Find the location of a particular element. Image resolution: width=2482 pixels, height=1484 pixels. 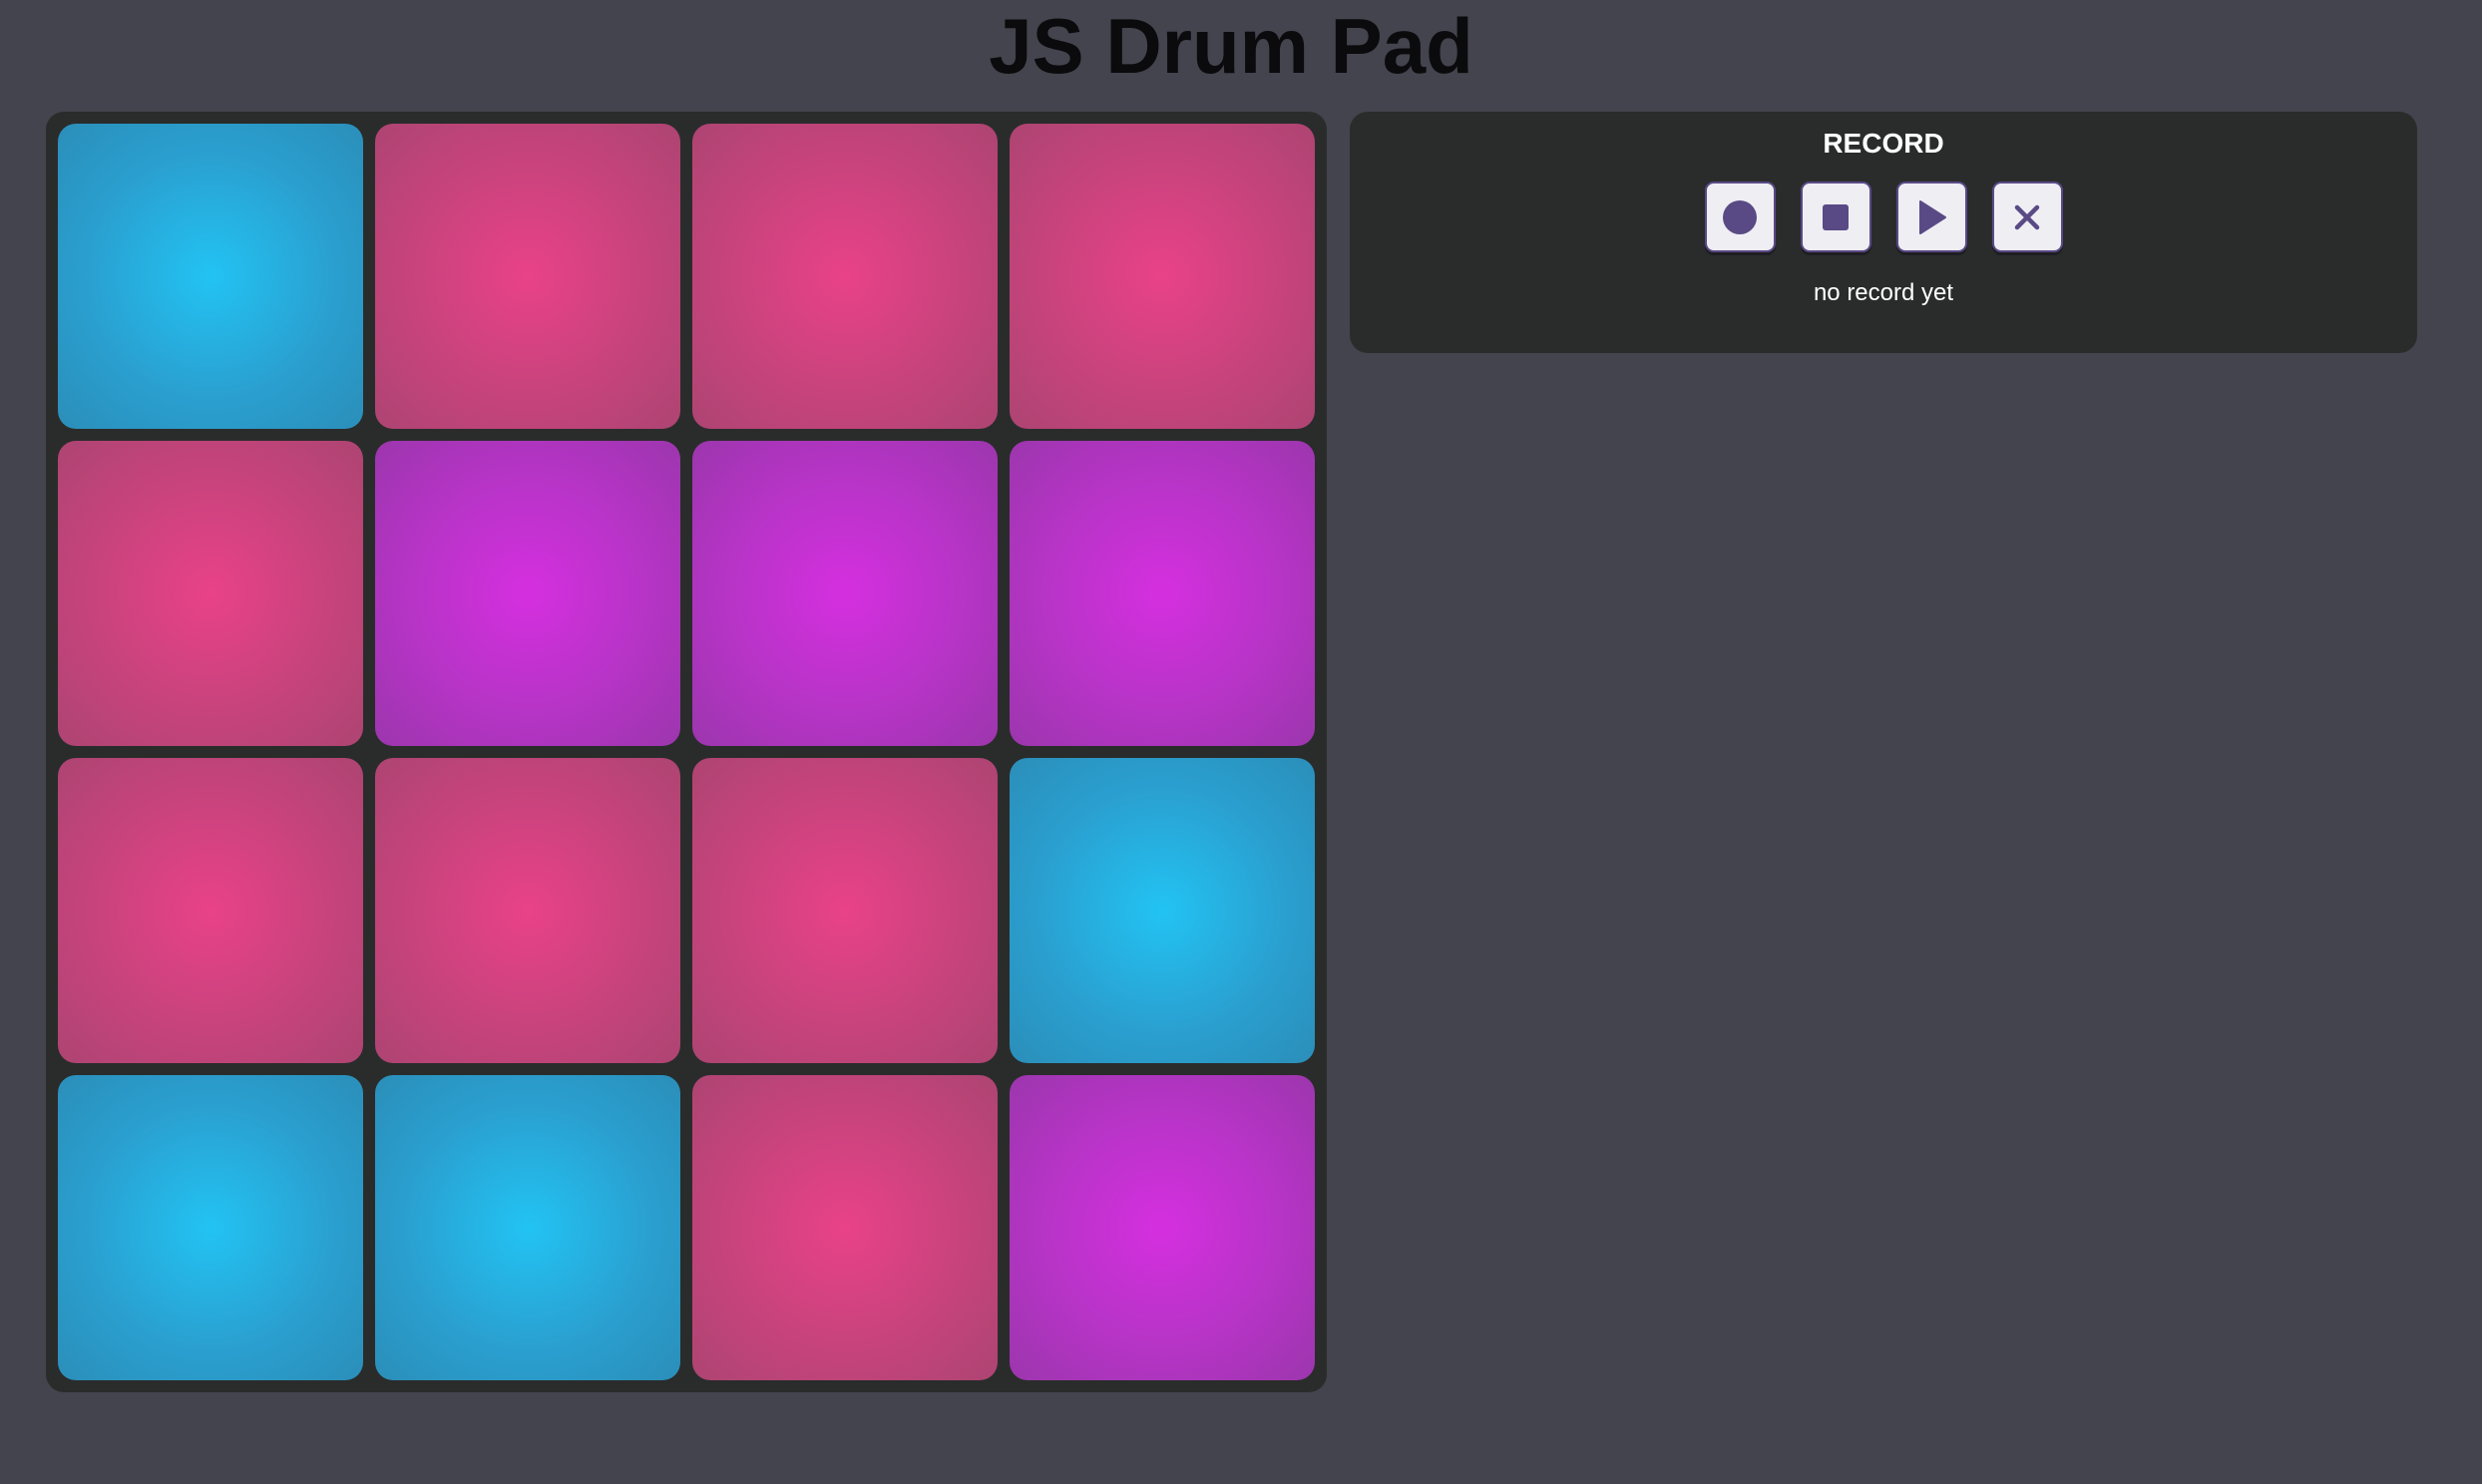

record-panel-title: RECORD is located at coordinates (1883, 143).